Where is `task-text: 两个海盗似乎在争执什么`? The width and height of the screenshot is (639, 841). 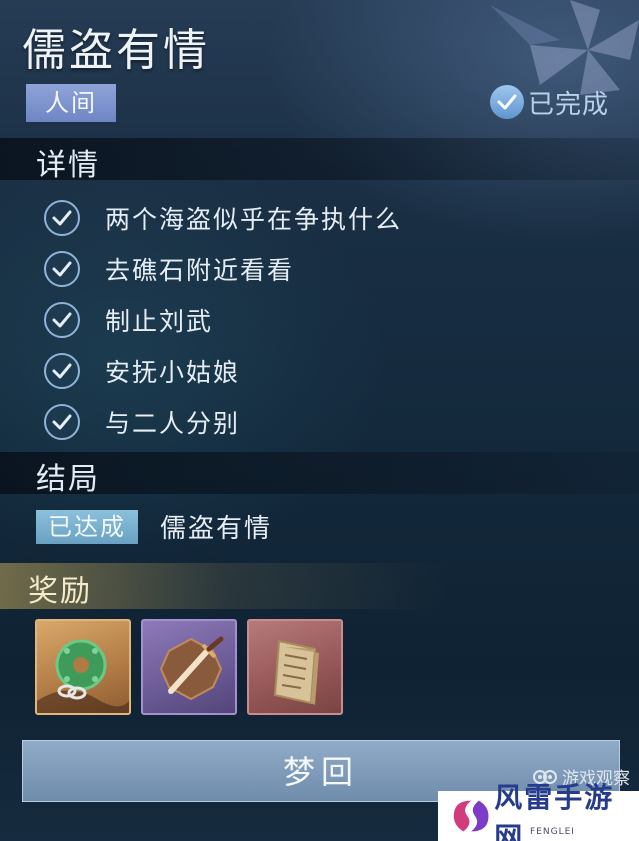 task-text: 两个海盗似乎在争执什么 is located at coordinates (254, 219).